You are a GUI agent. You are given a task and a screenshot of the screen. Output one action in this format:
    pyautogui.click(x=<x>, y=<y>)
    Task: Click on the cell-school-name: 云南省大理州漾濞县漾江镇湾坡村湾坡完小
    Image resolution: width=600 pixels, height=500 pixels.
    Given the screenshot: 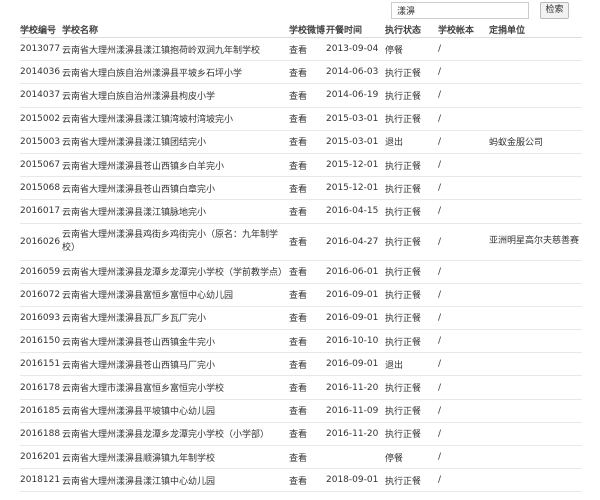 What is the action you would take?
    pyautogui.click(x=148, y=120)
    